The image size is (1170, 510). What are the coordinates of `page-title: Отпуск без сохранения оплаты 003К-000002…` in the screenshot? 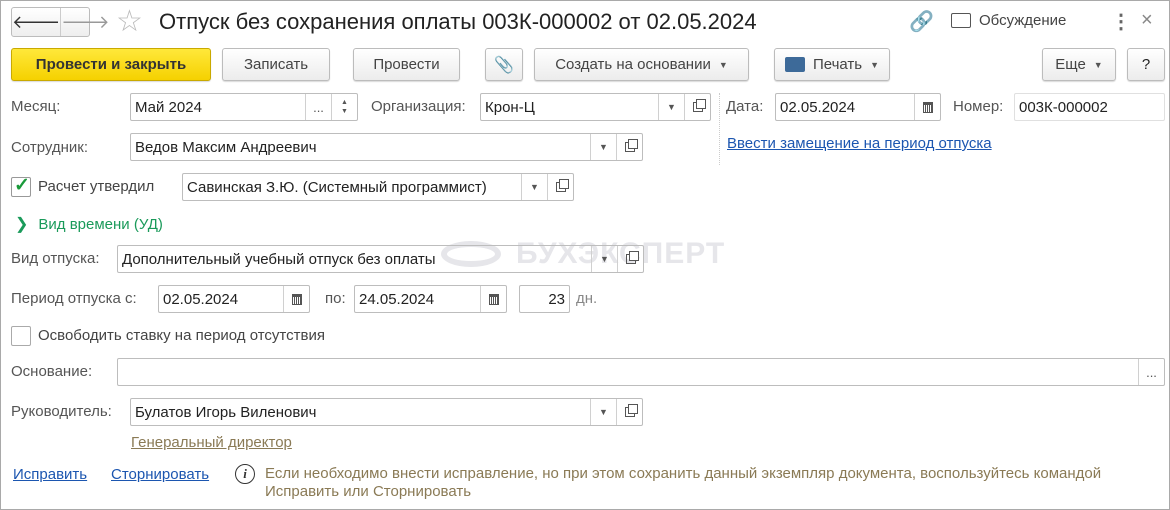 It's located at (458, 21).